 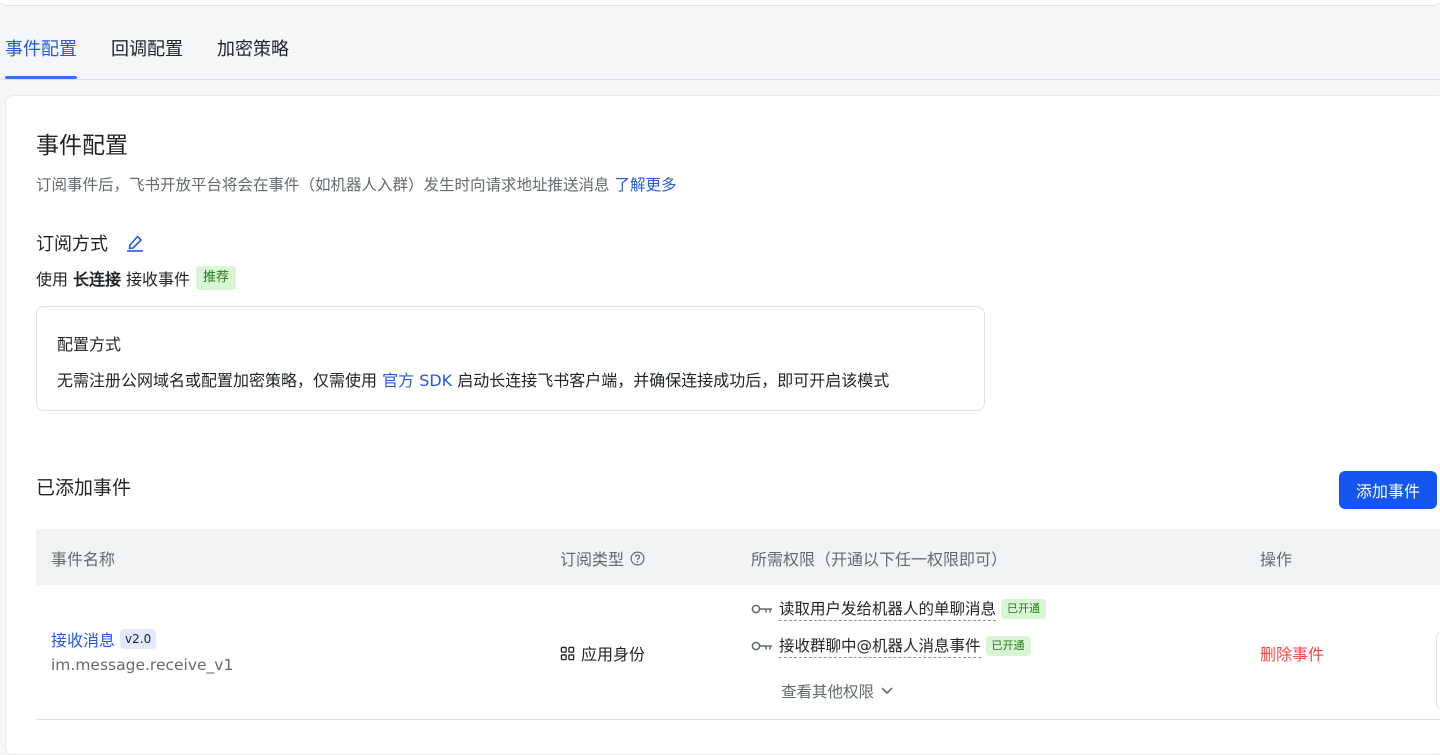 I want to click on edit-icon, so click(x=135, y=243).